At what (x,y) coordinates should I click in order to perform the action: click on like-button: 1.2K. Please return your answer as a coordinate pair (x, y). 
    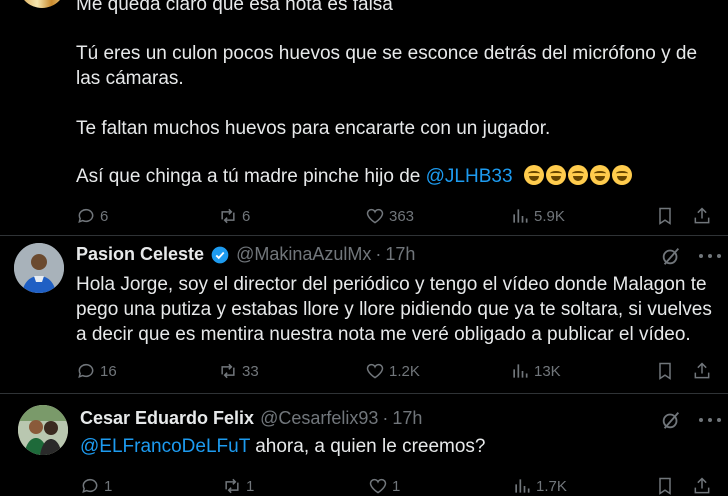
    Looking at the image, I should click on (392, 371).